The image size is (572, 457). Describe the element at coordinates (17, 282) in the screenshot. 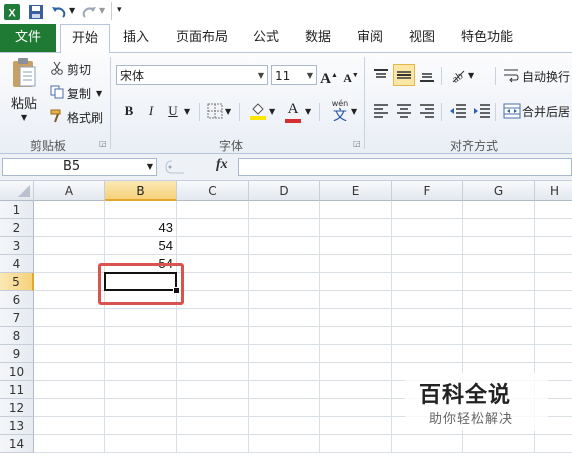

I see `row-header-5: 5` at that location.